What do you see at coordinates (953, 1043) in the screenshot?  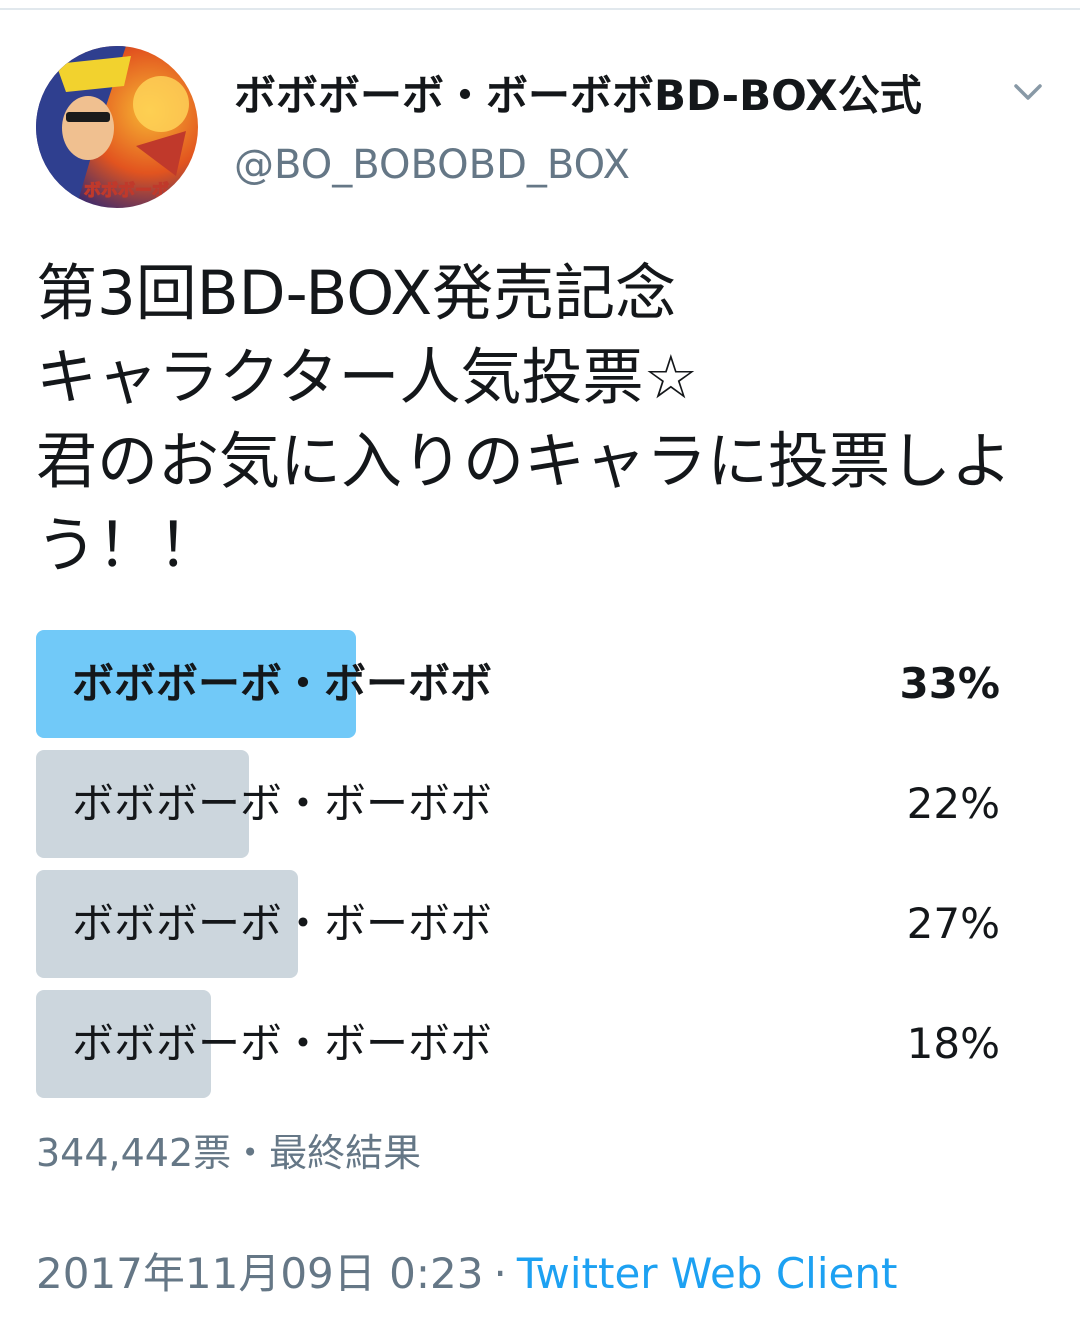 I see `poll-option-percent: 18%` at bounding box center [953, 1043].